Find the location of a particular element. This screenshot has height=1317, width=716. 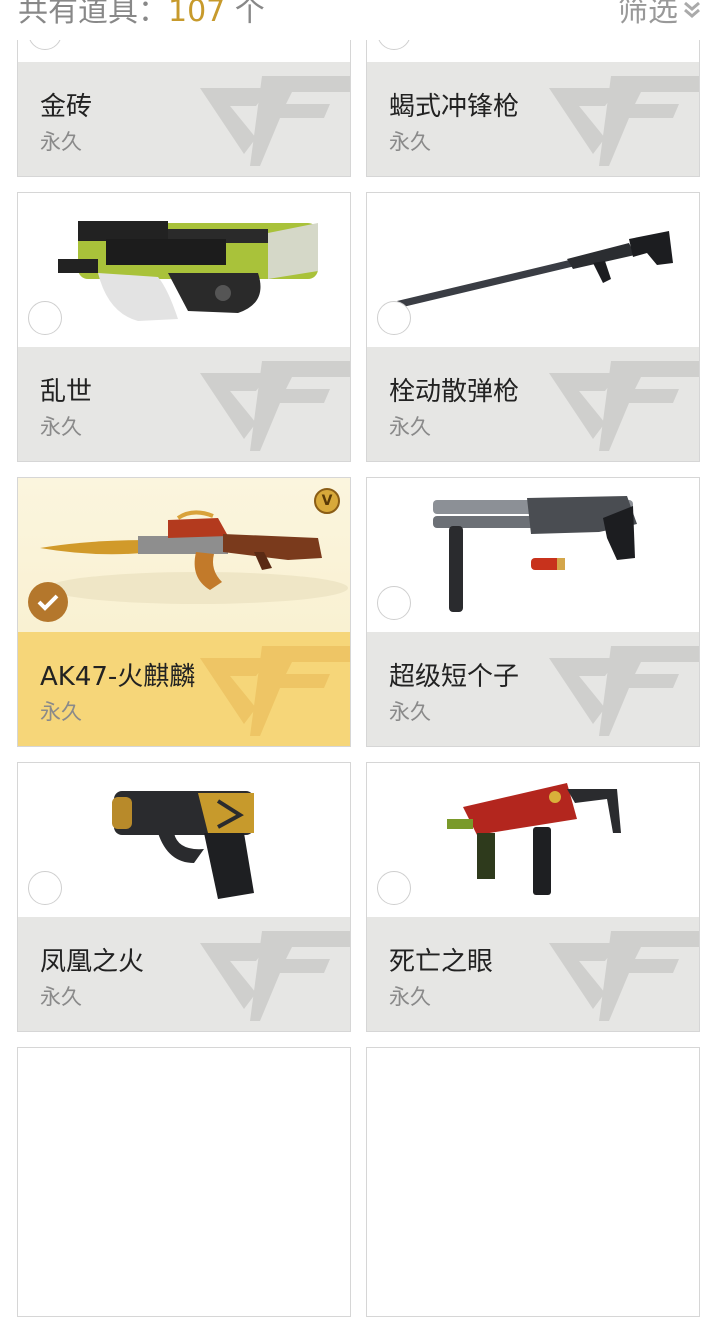

item-count: 共有道具：107 个 is located at coordinates (141, 15).